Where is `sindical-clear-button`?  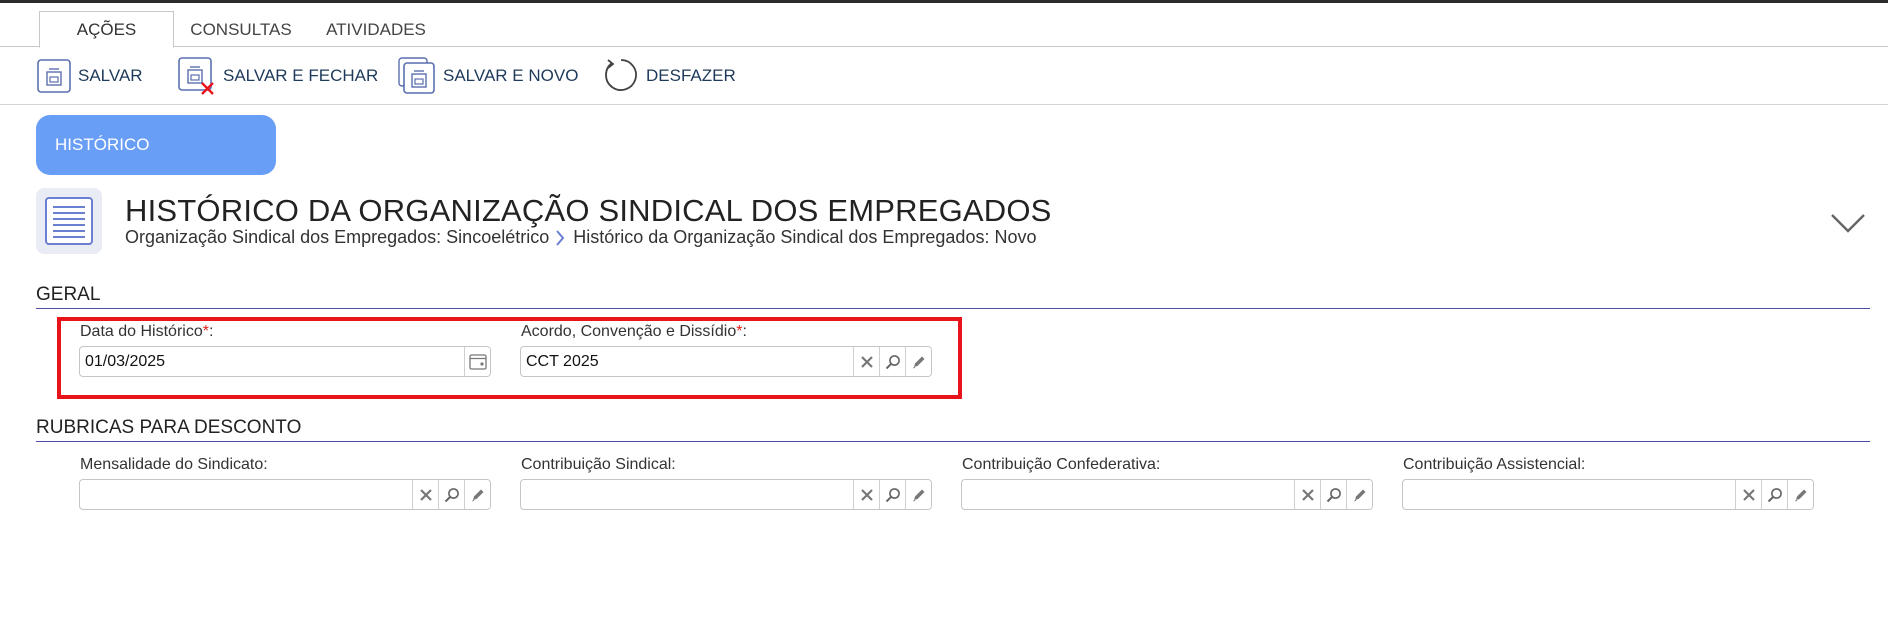
sindical-clear-button is located at coordinates (866, 494).